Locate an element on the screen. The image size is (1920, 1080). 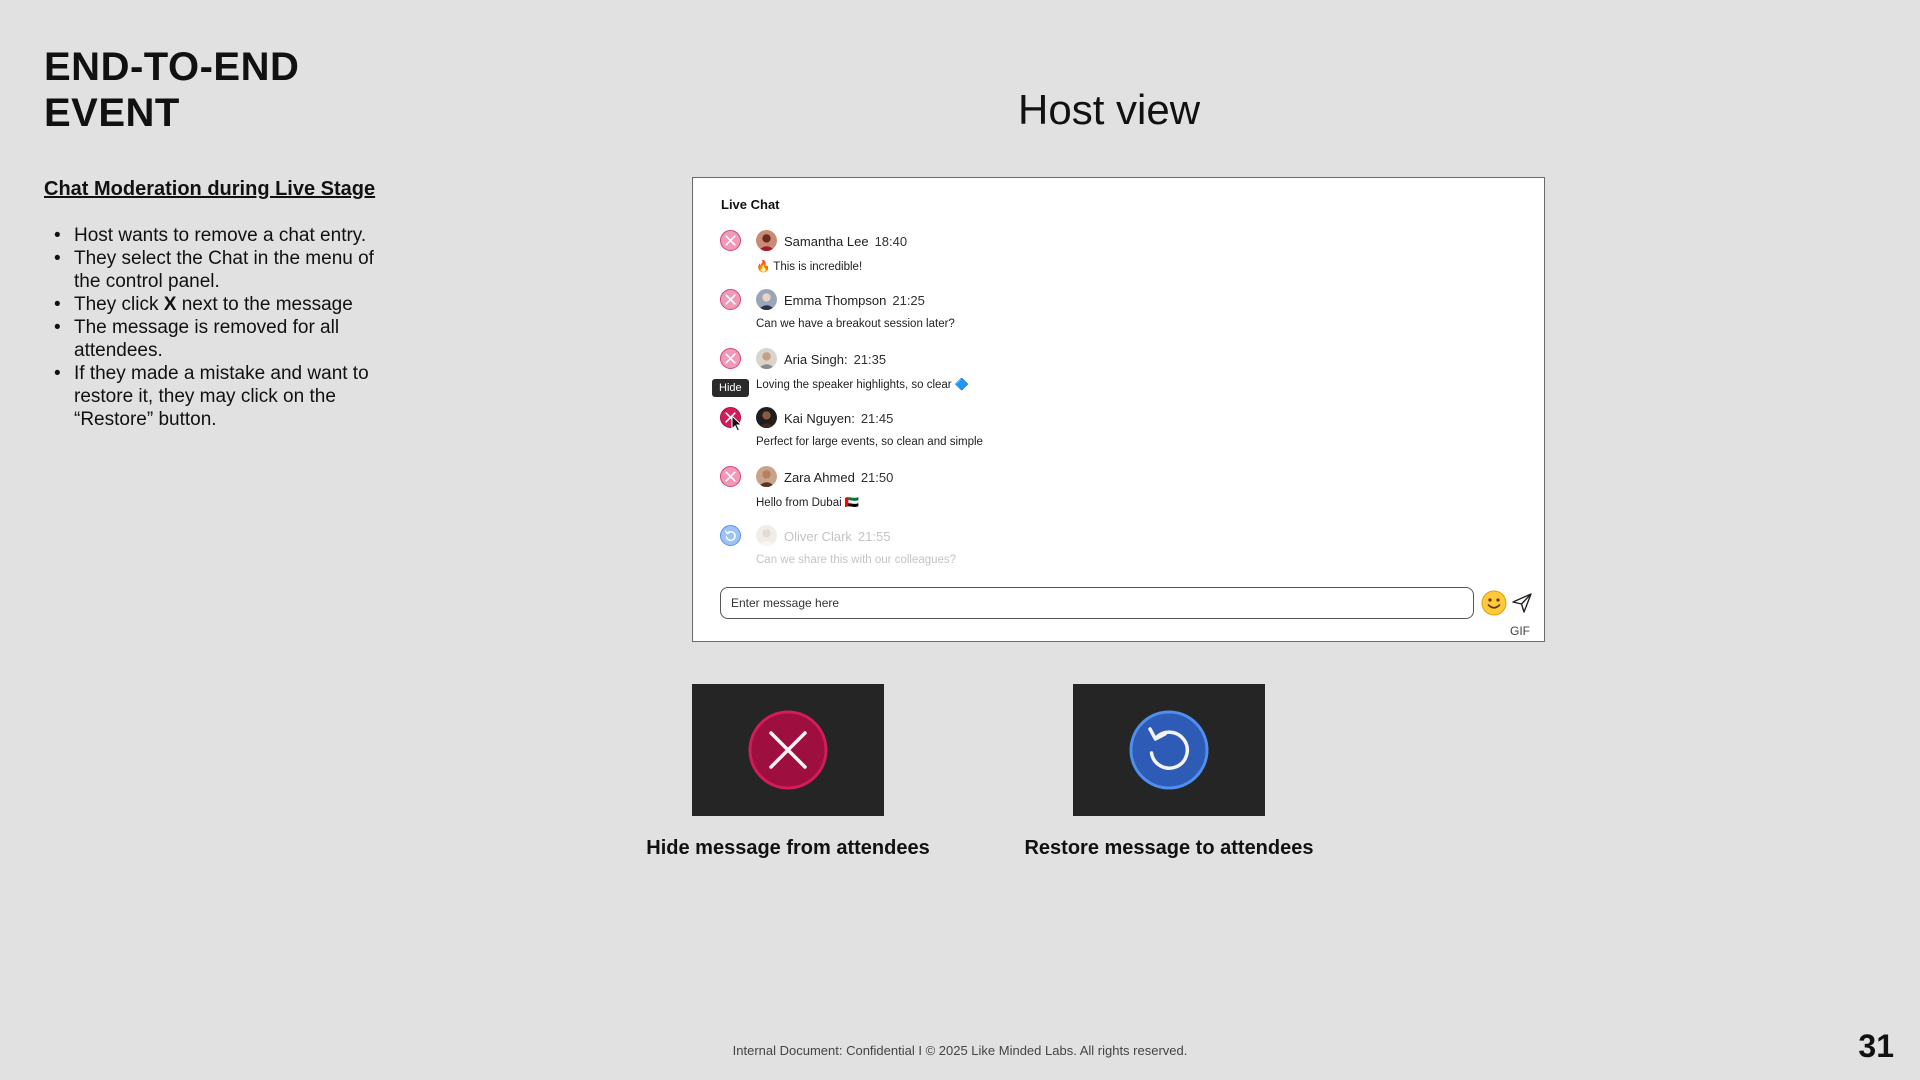
message-text: Hello from Dubai 🇦🇪 is located at coordinates (808, 503).